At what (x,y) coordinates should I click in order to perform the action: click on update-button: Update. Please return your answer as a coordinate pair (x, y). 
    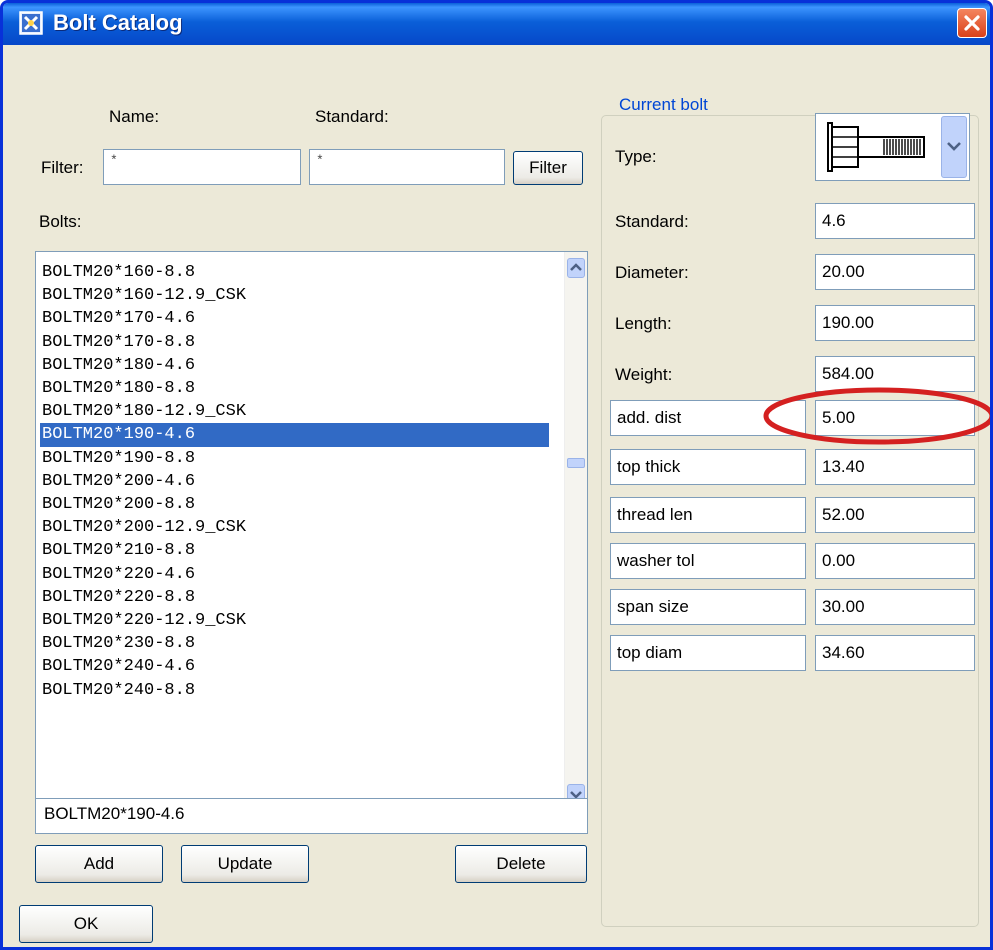
    Looking at the image, I should click on (245, 864).